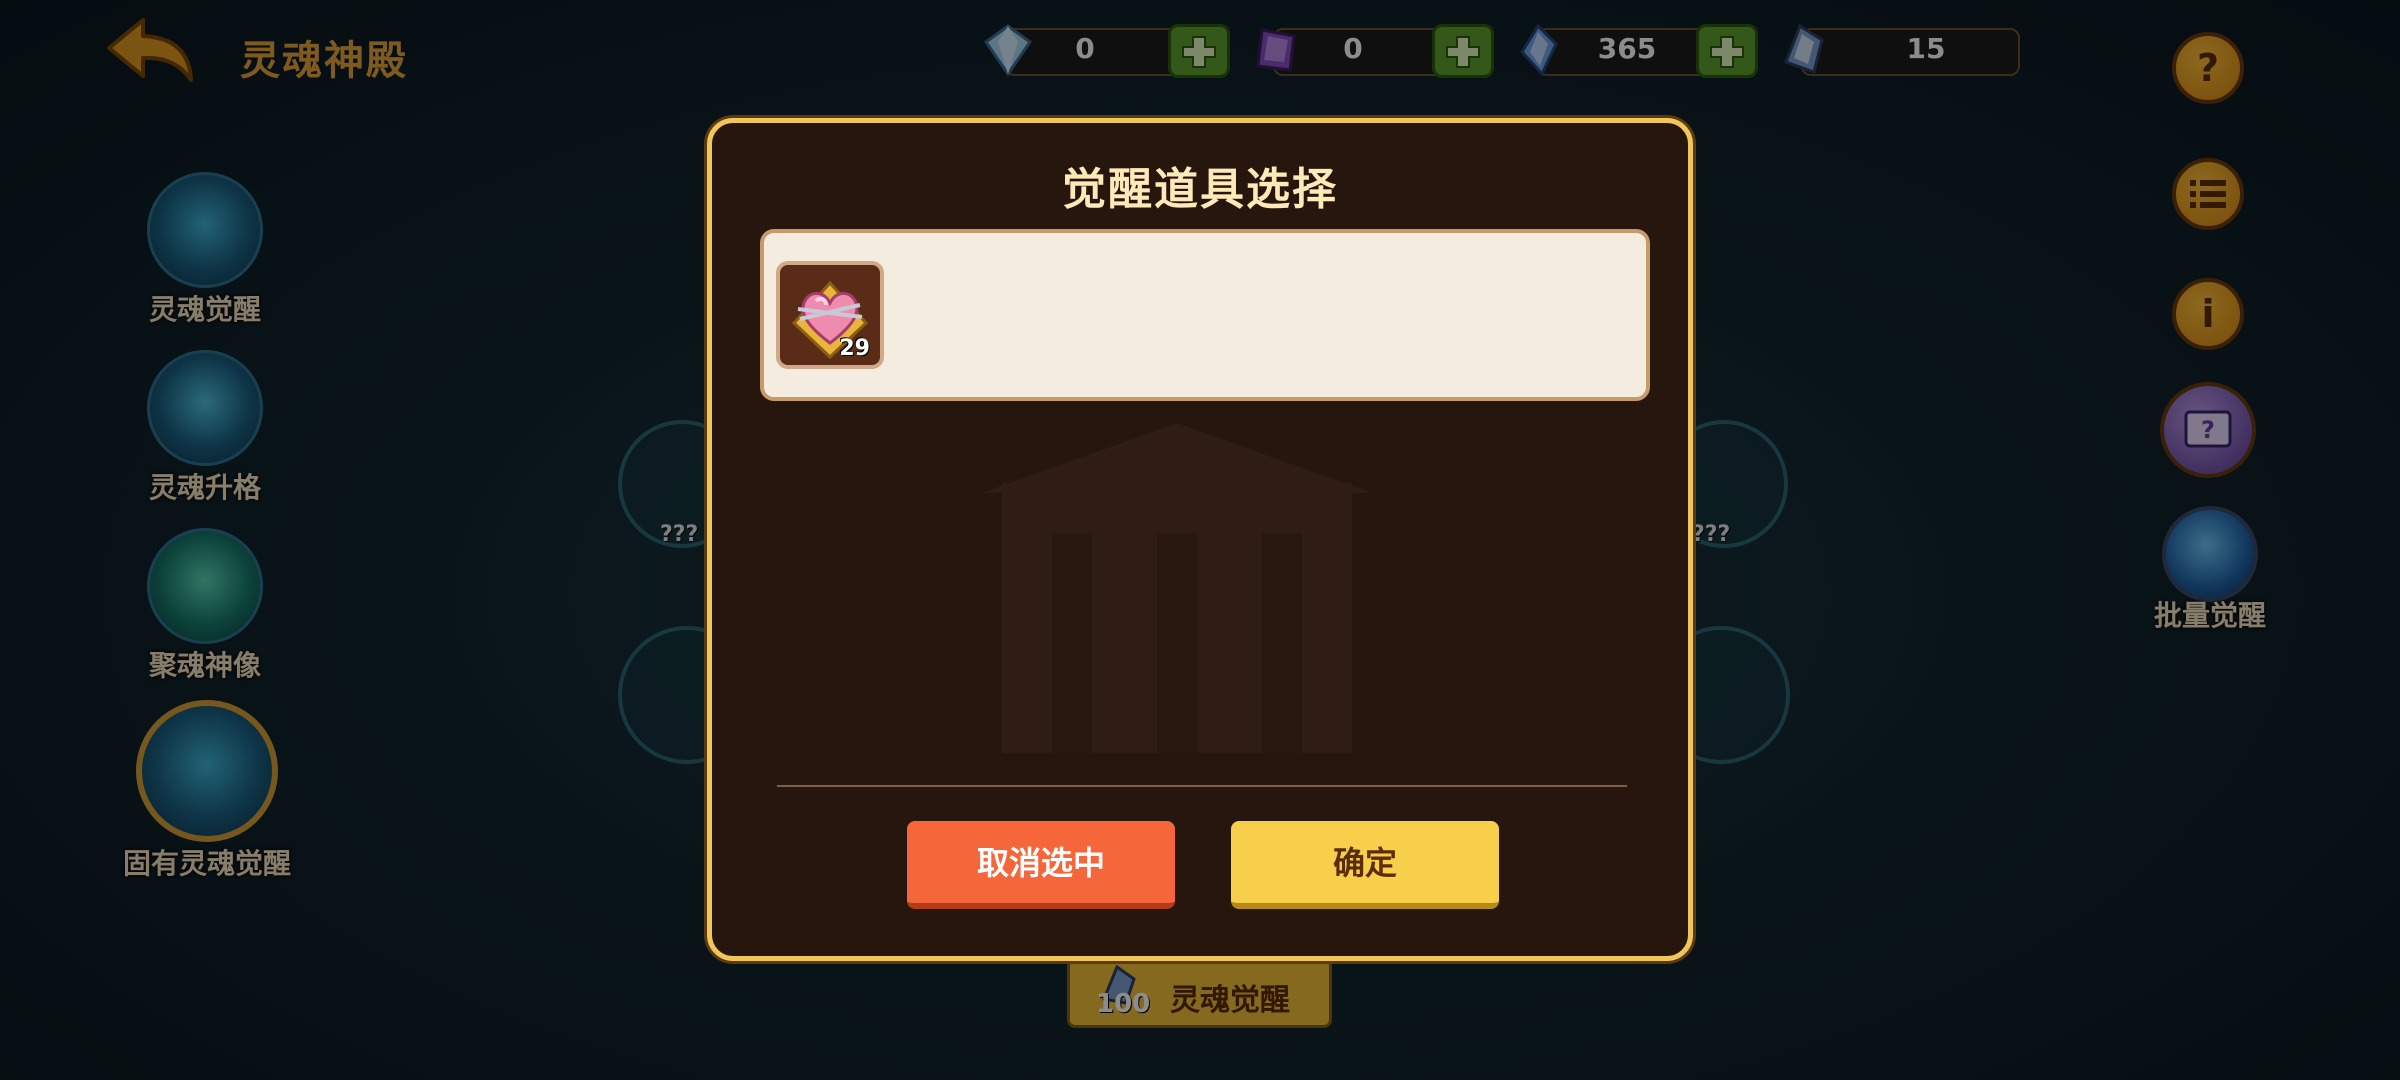  Describe the element at coordinates (1041, 865) in the screenshot. I see `cancel-selection-button: 取消选中` at that location.